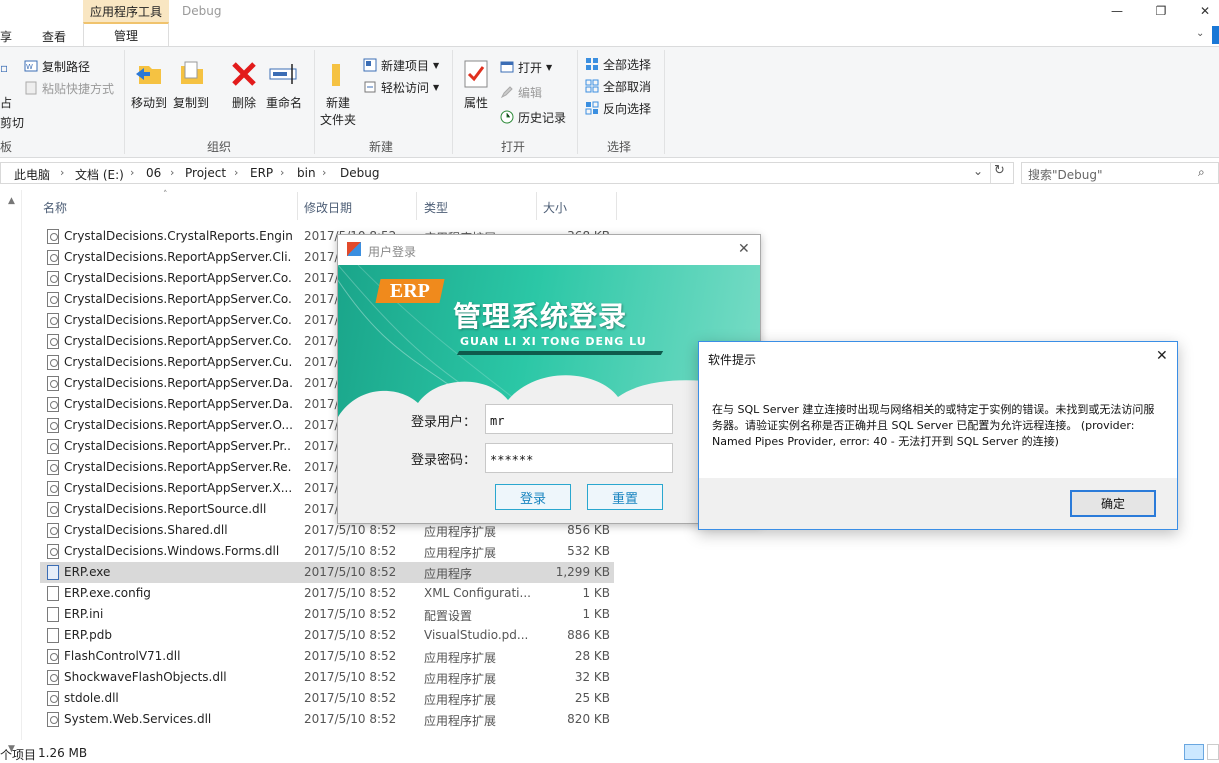 The width and height of the screenshot is (1219, 763). Describe the element at coordinates (69, 88) in the screenshot. I see `paste-shortcut-button: 粘贴快捷方式` at that location.